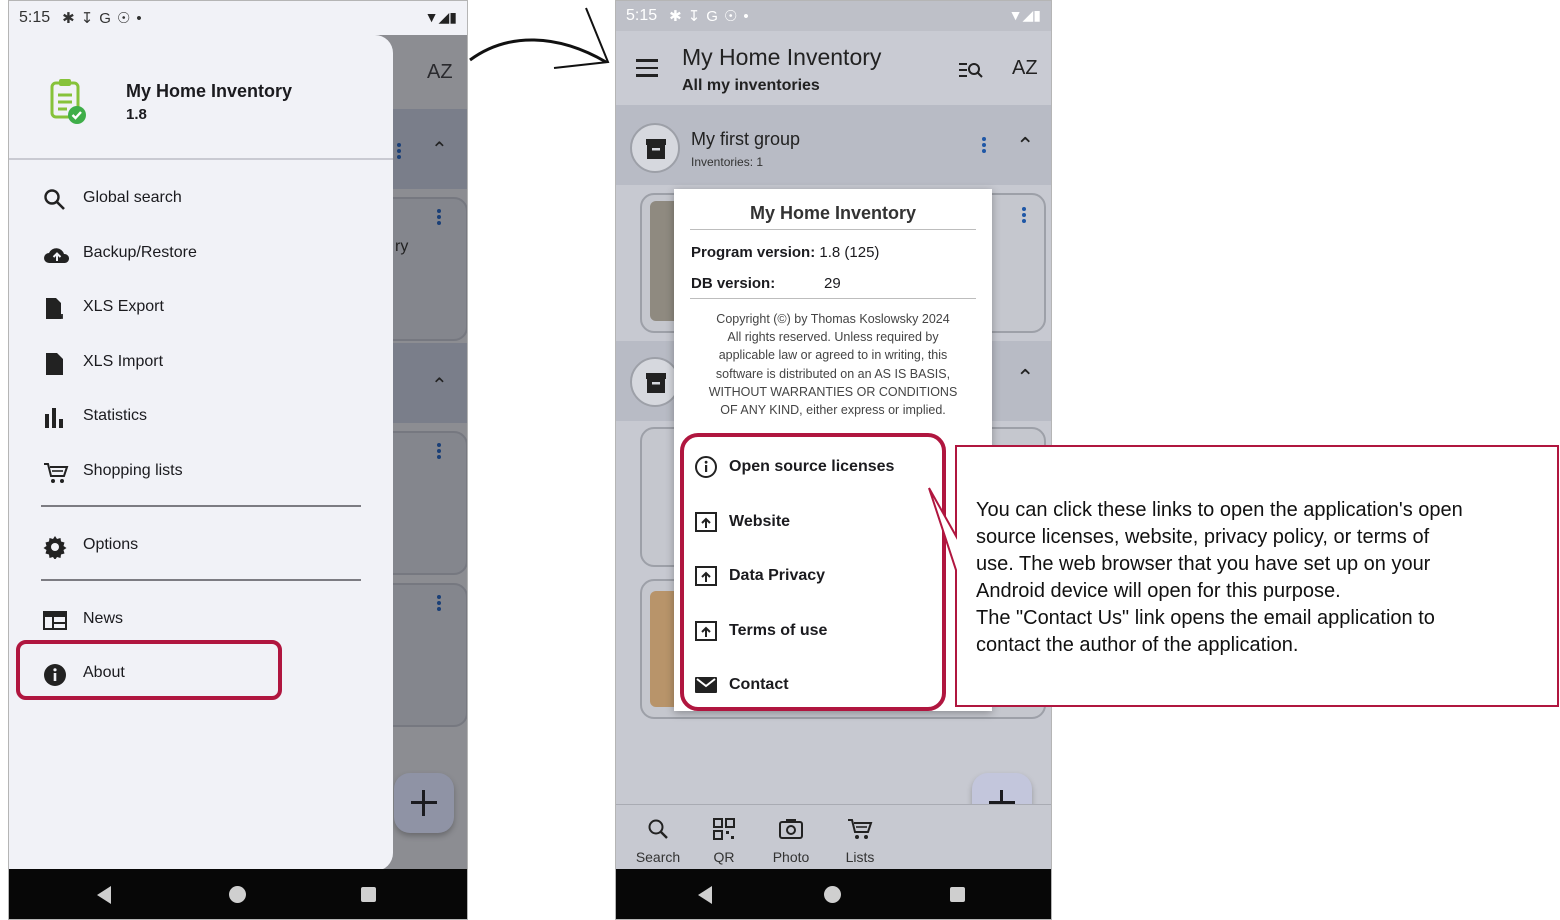 This screenshot has height=920, width=1560. What do you see at coordinates (402, 246) in the screenshot?
I see `background-partial-text: ry` at bounding box center [402, 246].